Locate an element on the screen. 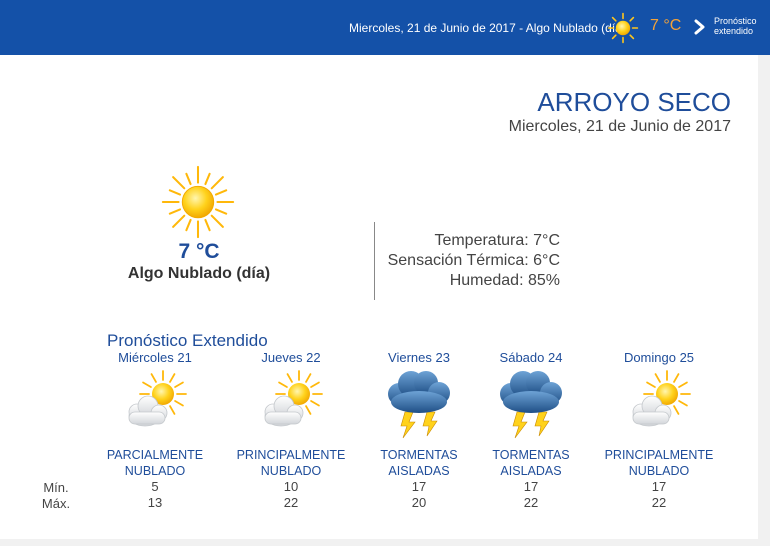  feels-like-detail: Sensación Térmica: 6°C is located at coordinates (473, 260).